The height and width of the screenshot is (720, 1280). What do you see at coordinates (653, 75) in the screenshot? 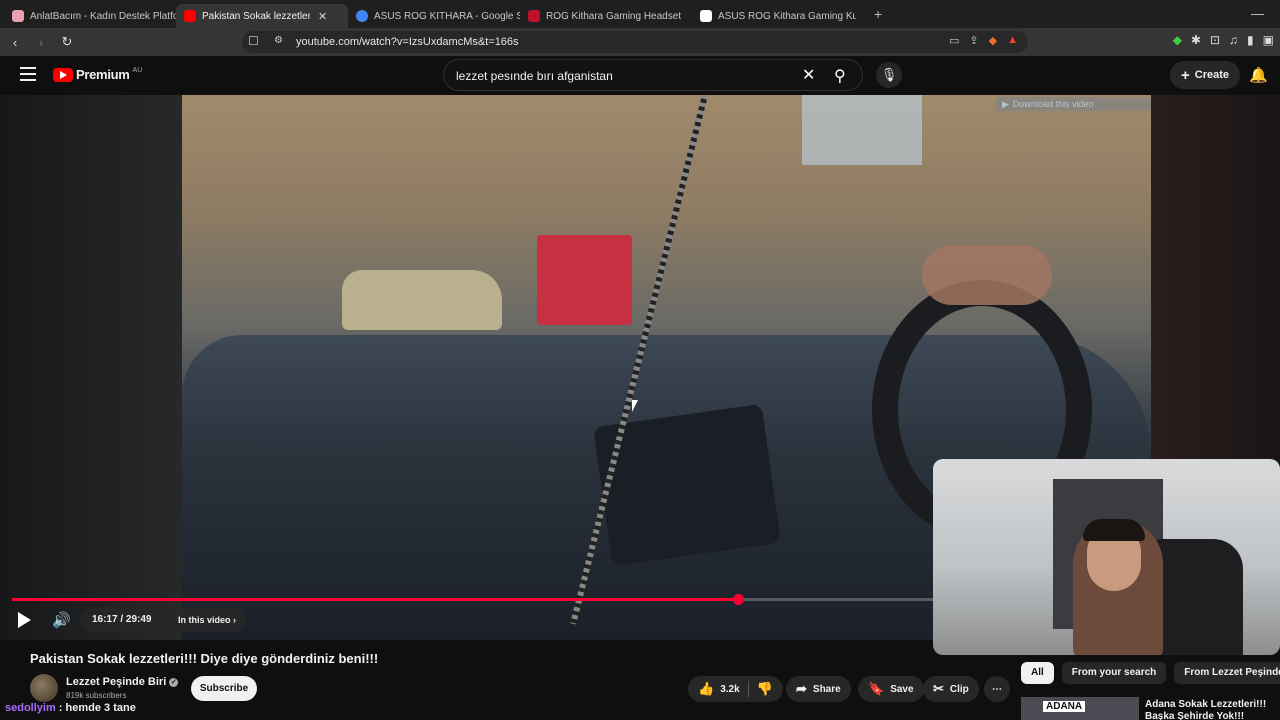
I see `search-box: lezzet pesınde bırı afganistan ✕ ⚲` at bounding box center [653, 75].